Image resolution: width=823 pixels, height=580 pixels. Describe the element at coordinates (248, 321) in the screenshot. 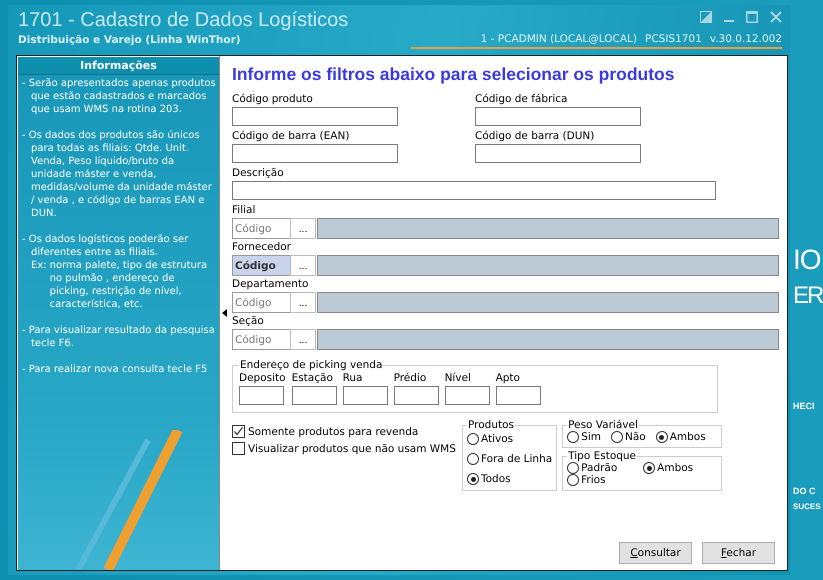

I see `field-label: Seção` at that location.